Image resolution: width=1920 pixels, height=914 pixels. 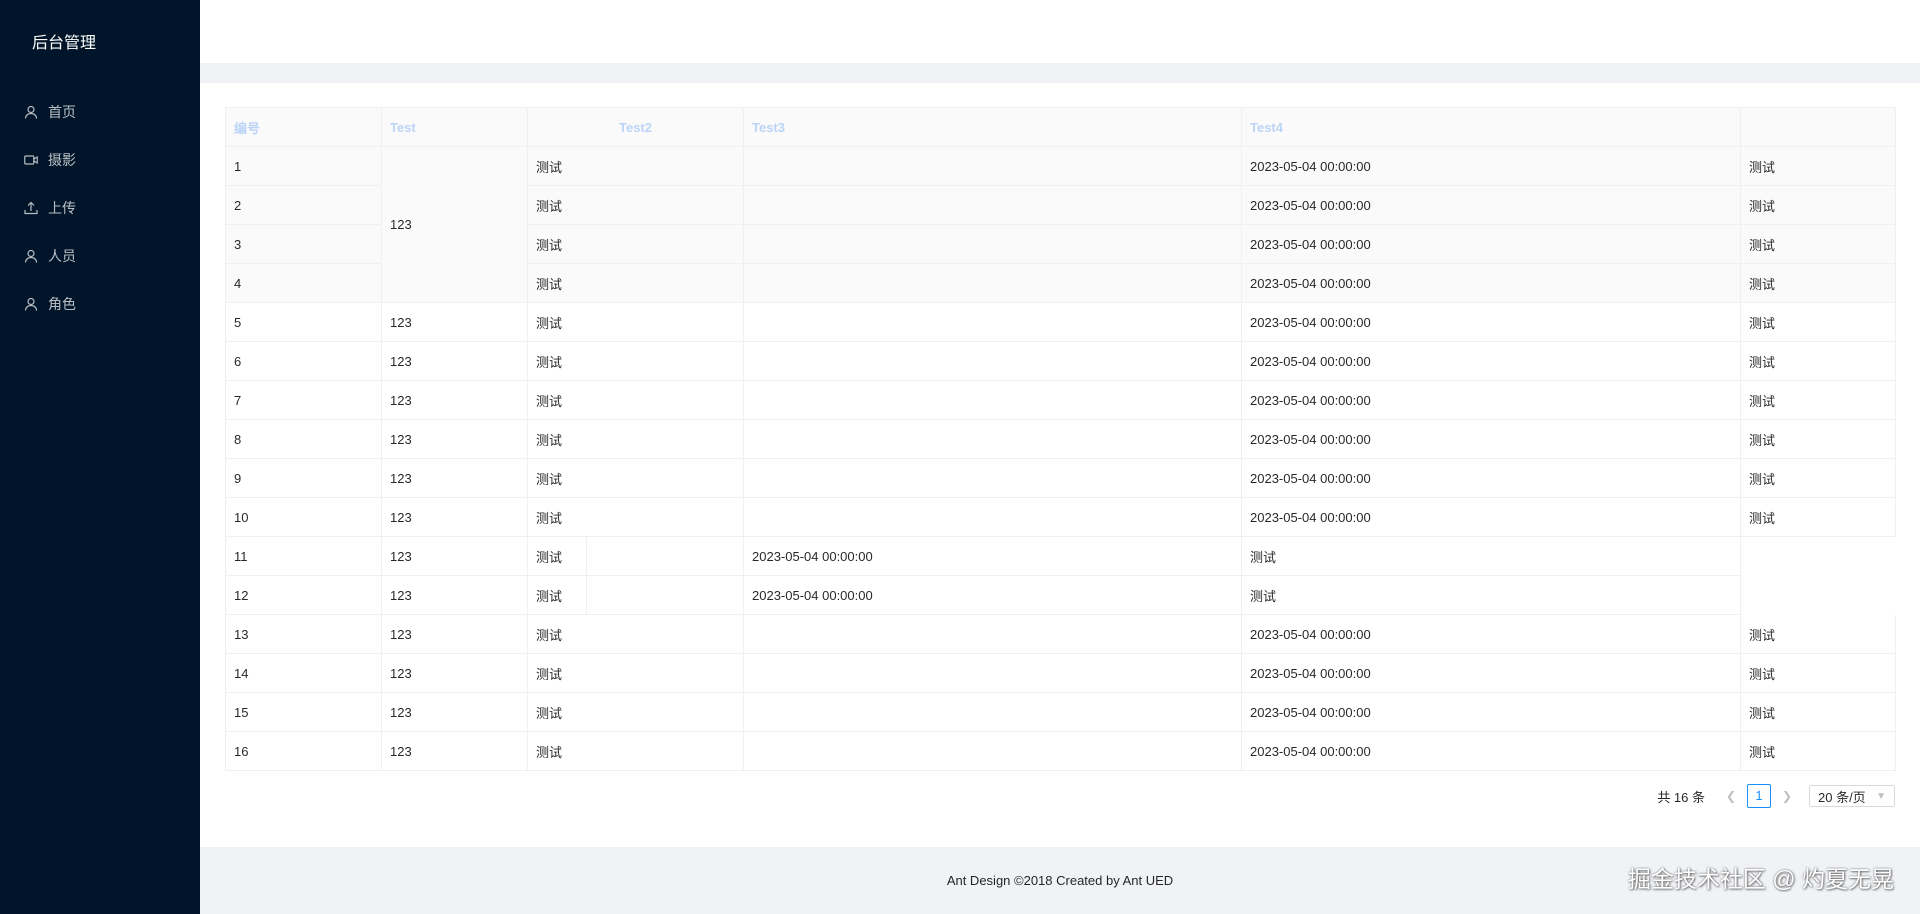 What do you see at coordinates (1759, 796) in the screenshot?
I see `pagination-page-current: 1` at bounding box center [1759, 796].